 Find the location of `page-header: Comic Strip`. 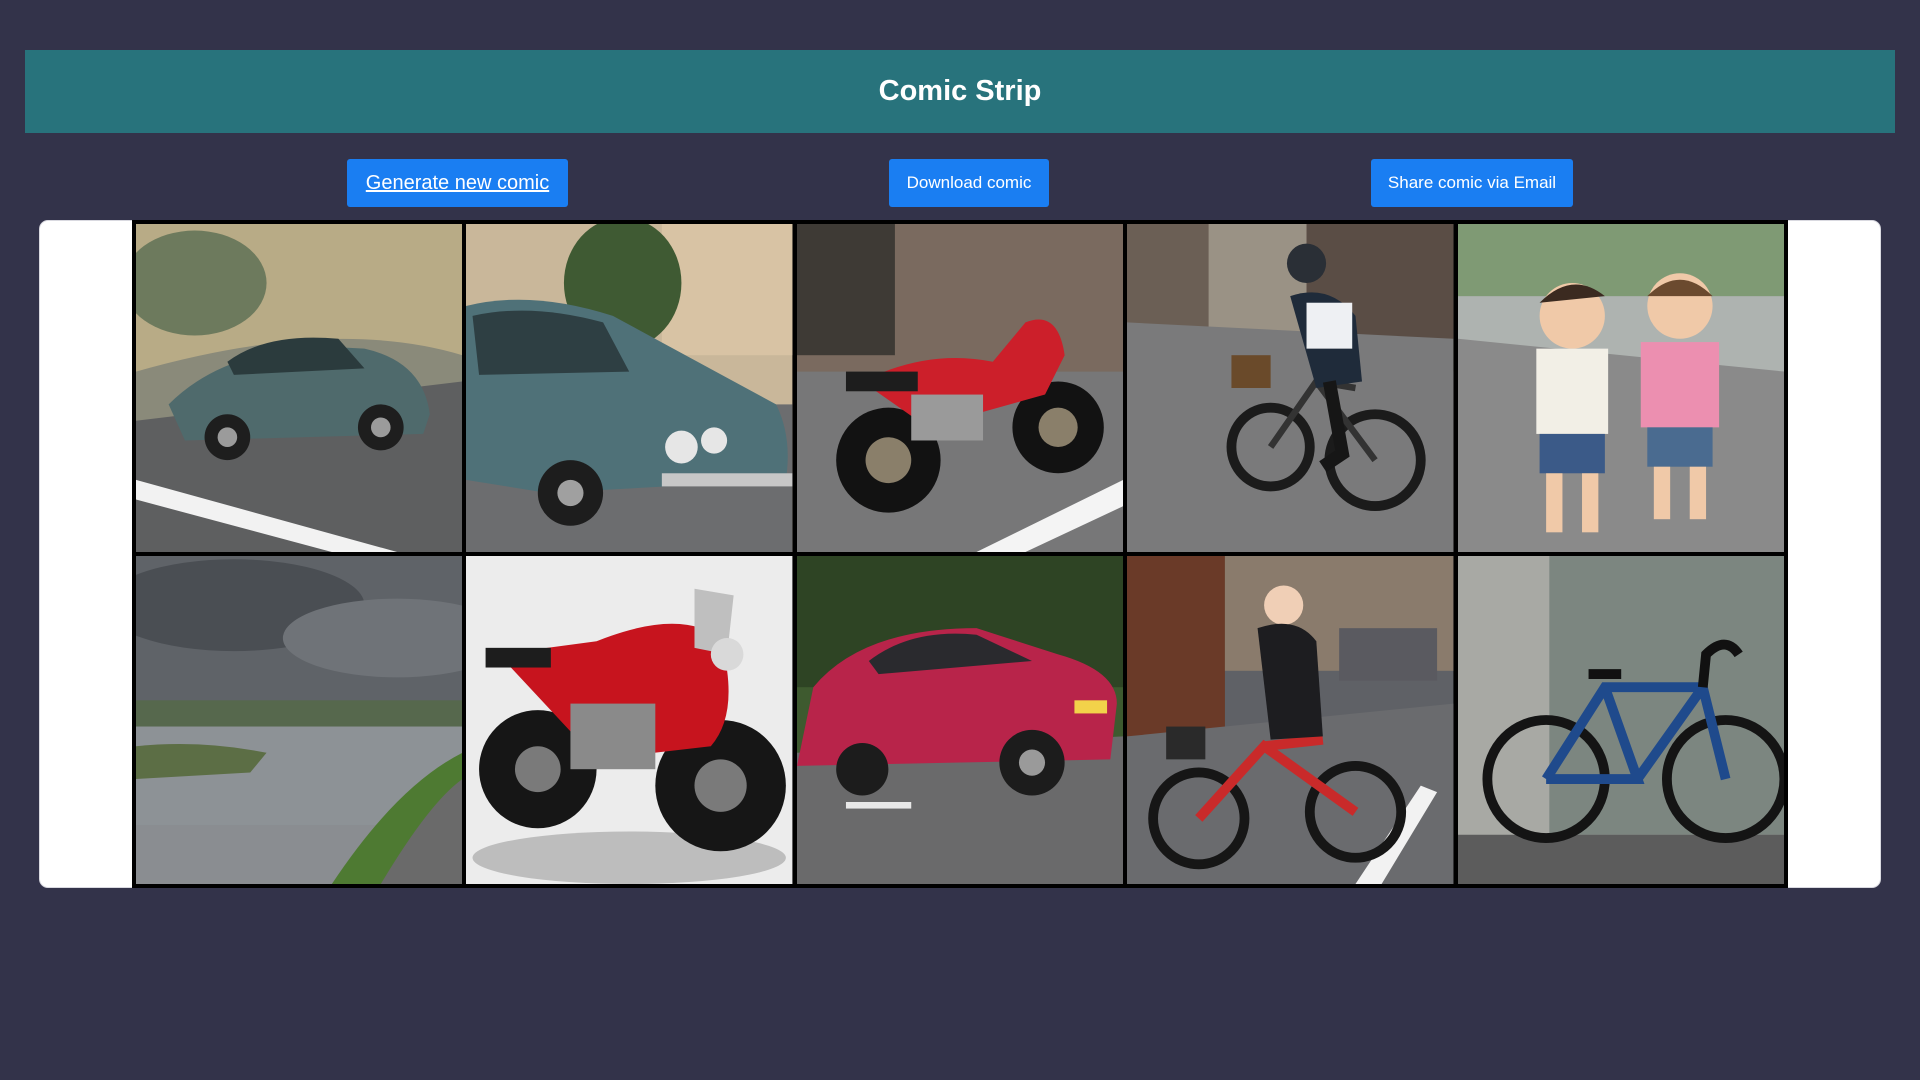

page-header: Comic Strip is located at coordinates (960, 91).